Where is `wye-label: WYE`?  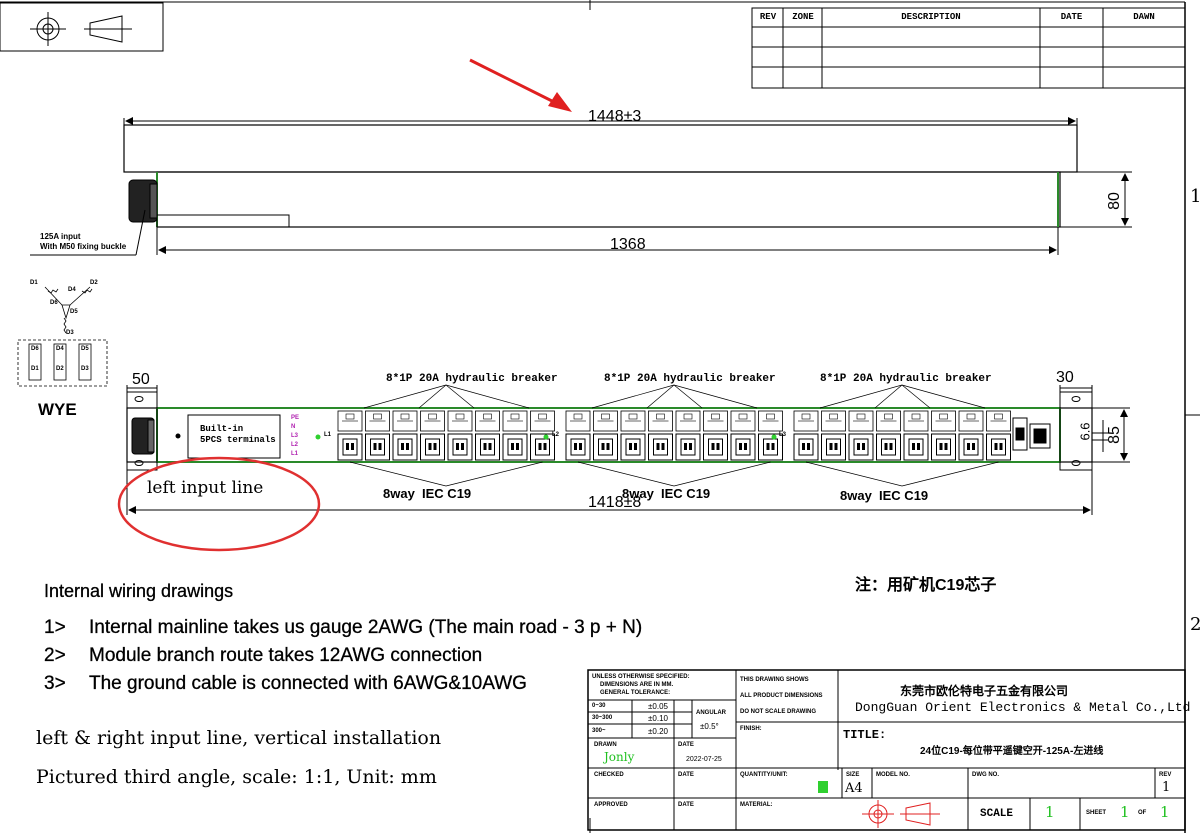 wye-label: WYE is located at coordinates (57, 409).